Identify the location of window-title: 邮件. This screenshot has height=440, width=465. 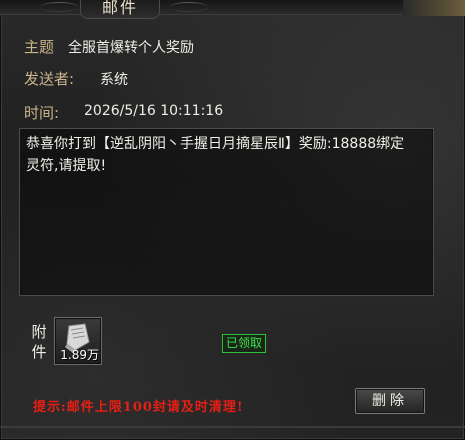
(119, 8).